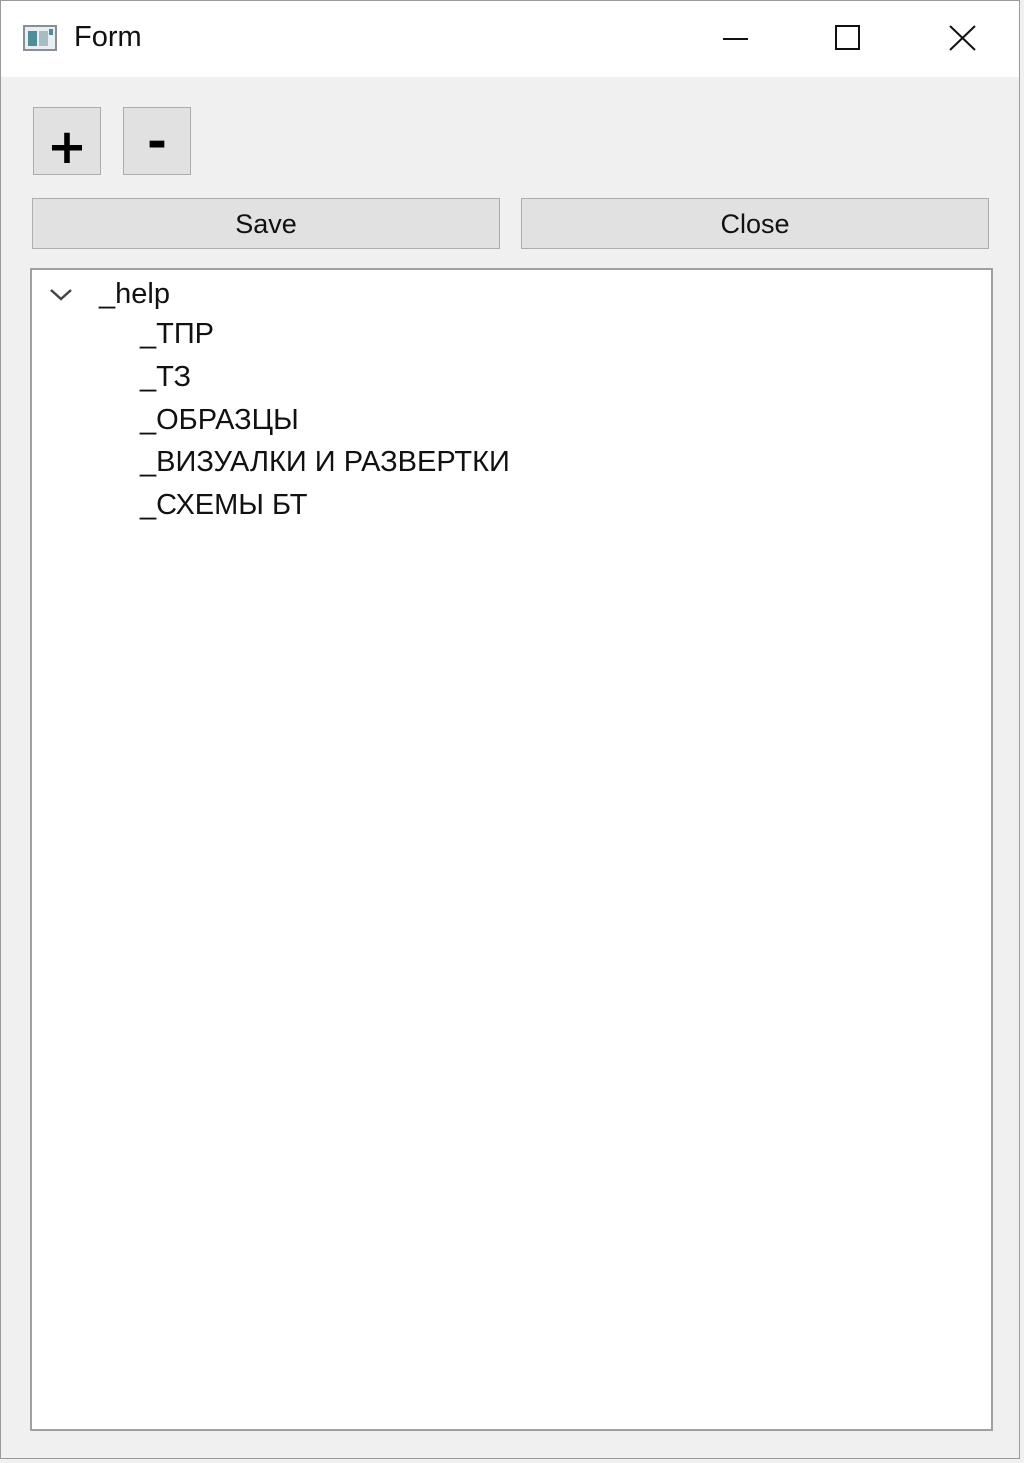 This screenshot has width=1024, height=1463. What do you see at coordinates (755, 223) in the screenshot?
I see `close-button: Close` at bounding box center [755, 223].